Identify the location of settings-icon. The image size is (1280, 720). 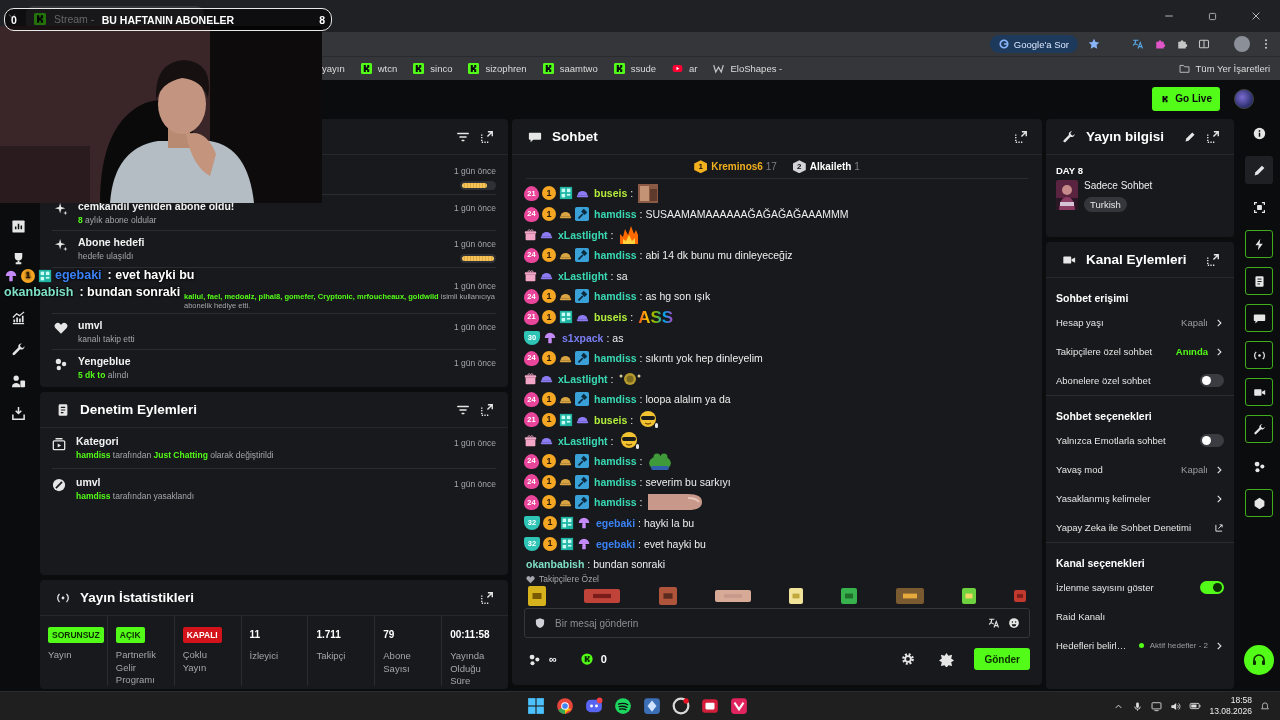
(908, 659).